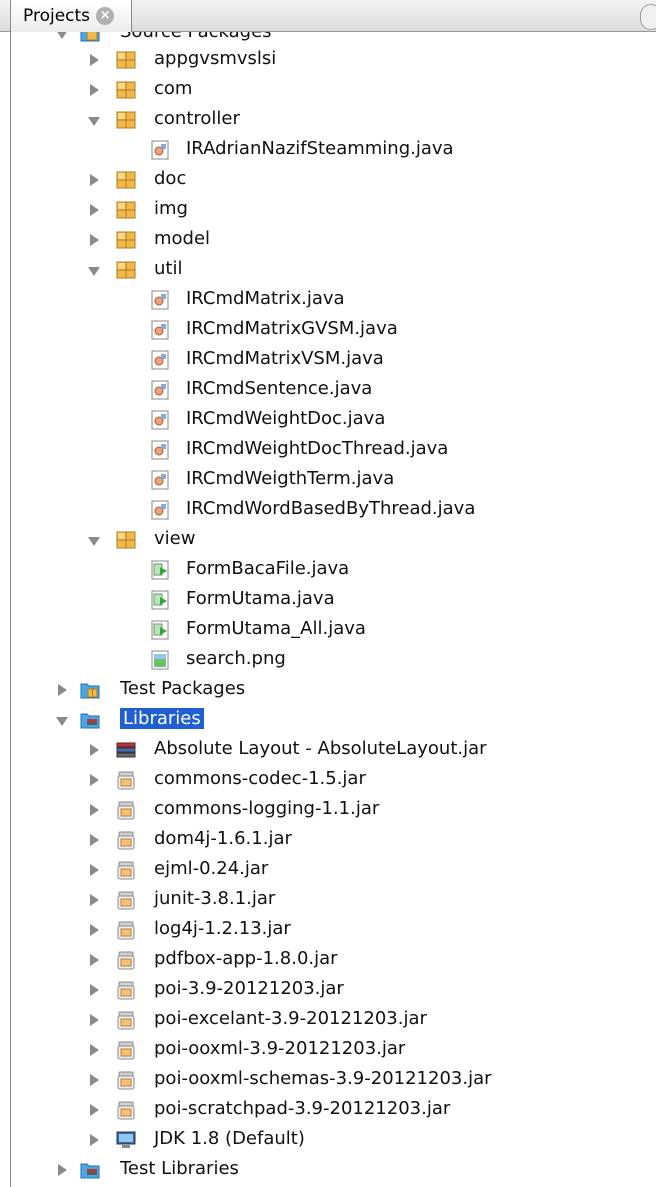 This screenshot has width=656, height=1187. Describe the element at coordinates (328, 720) in the screenshot. I see `tree-node: Libraries` at that location.